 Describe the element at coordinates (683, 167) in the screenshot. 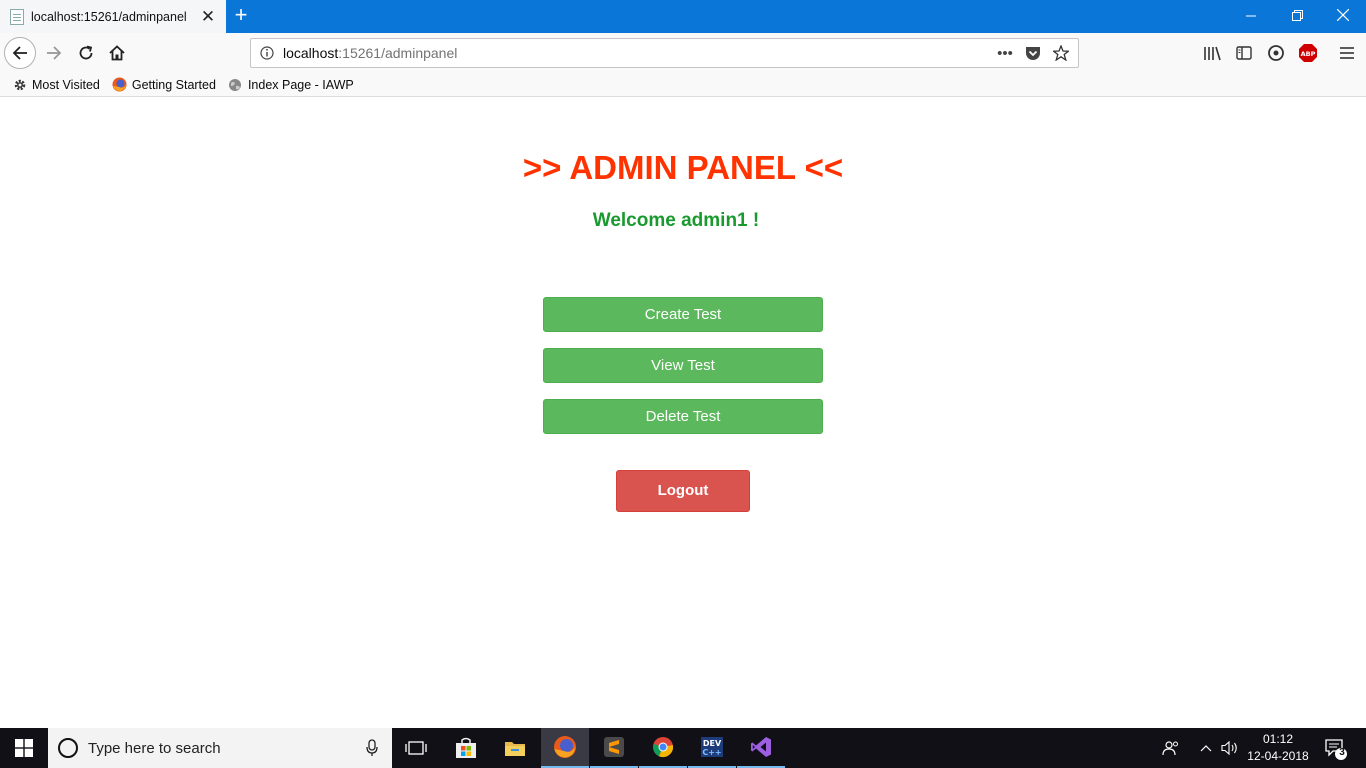

I see `page-title: >> ADMIN PANEL <<` at that location.